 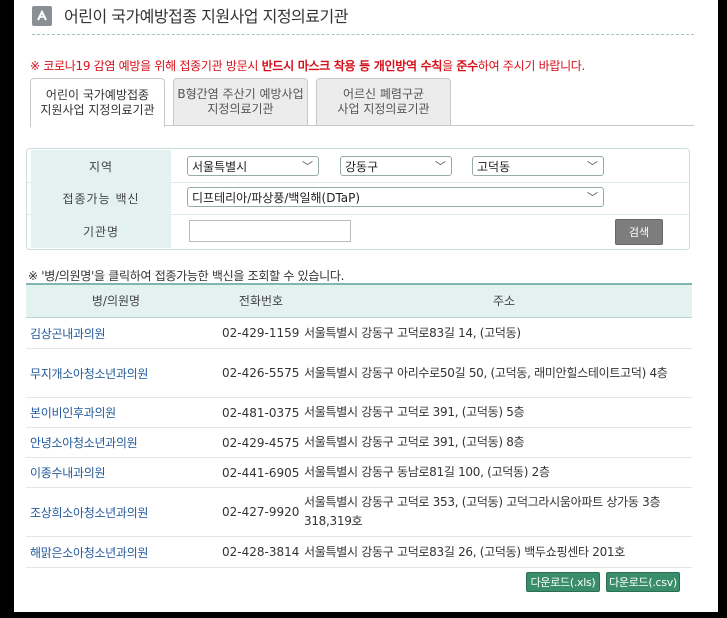 I want to click on header-address: 주소, so click(x=504, y=301).